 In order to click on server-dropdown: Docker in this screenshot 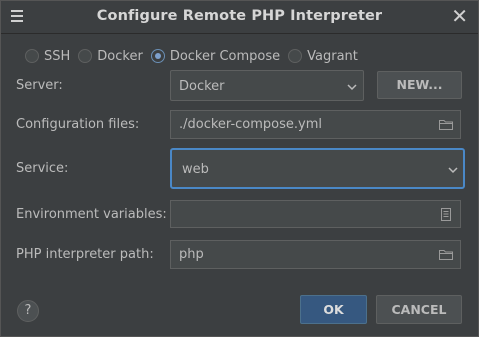, I will do `click(267, 85)`.